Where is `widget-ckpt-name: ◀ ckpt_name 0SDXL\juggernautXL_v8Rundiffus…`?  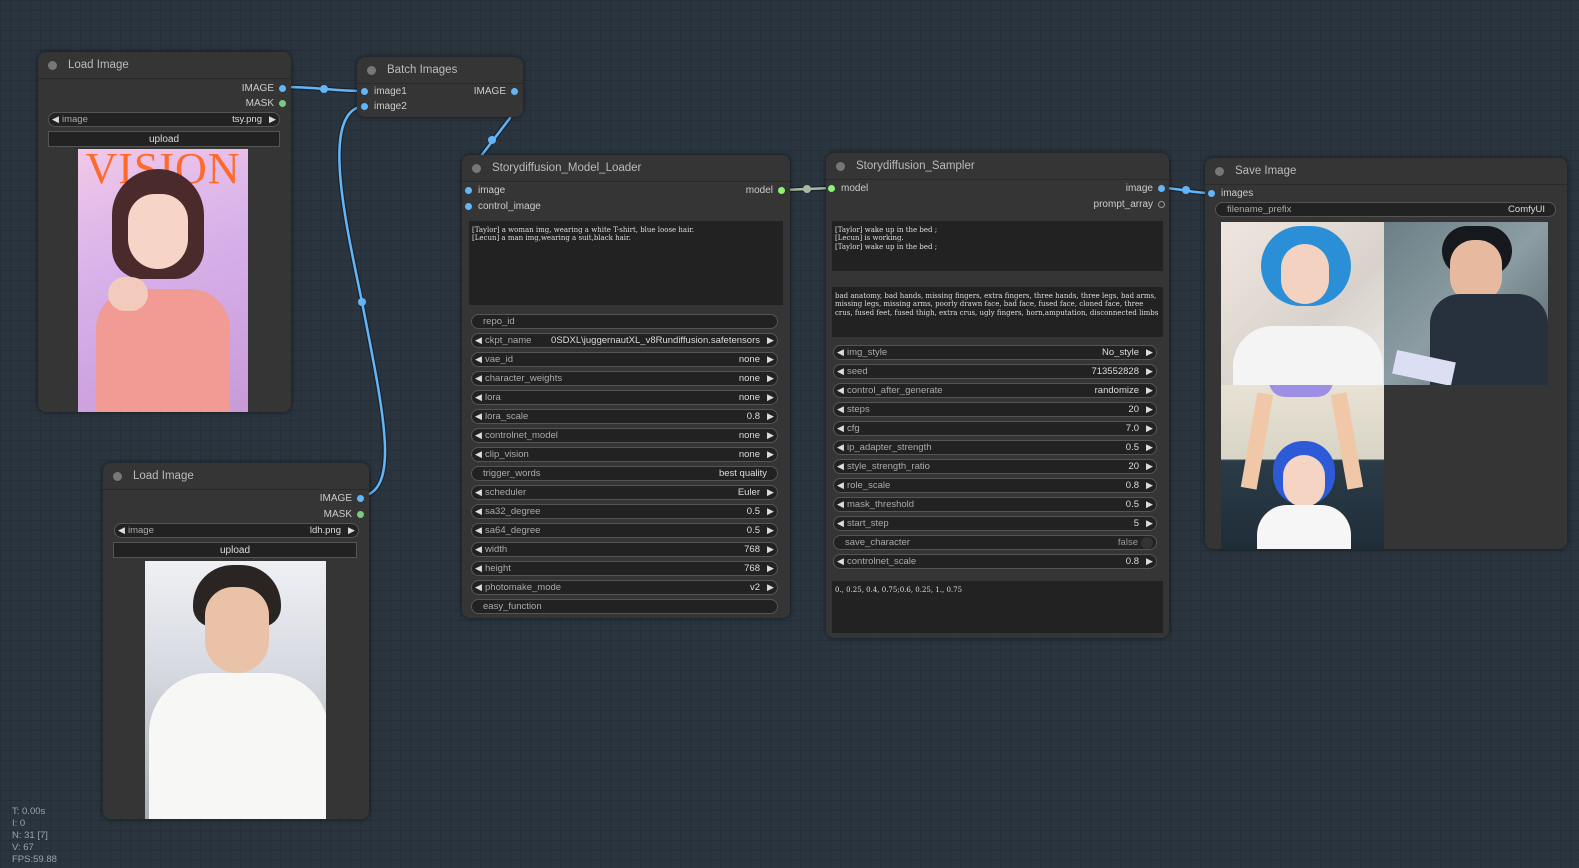
widget-ckpt-name: ◀ ckpt_name 0SDXL\juggernautXL_v8Rundiffus… is located at coordinates (624, 340).